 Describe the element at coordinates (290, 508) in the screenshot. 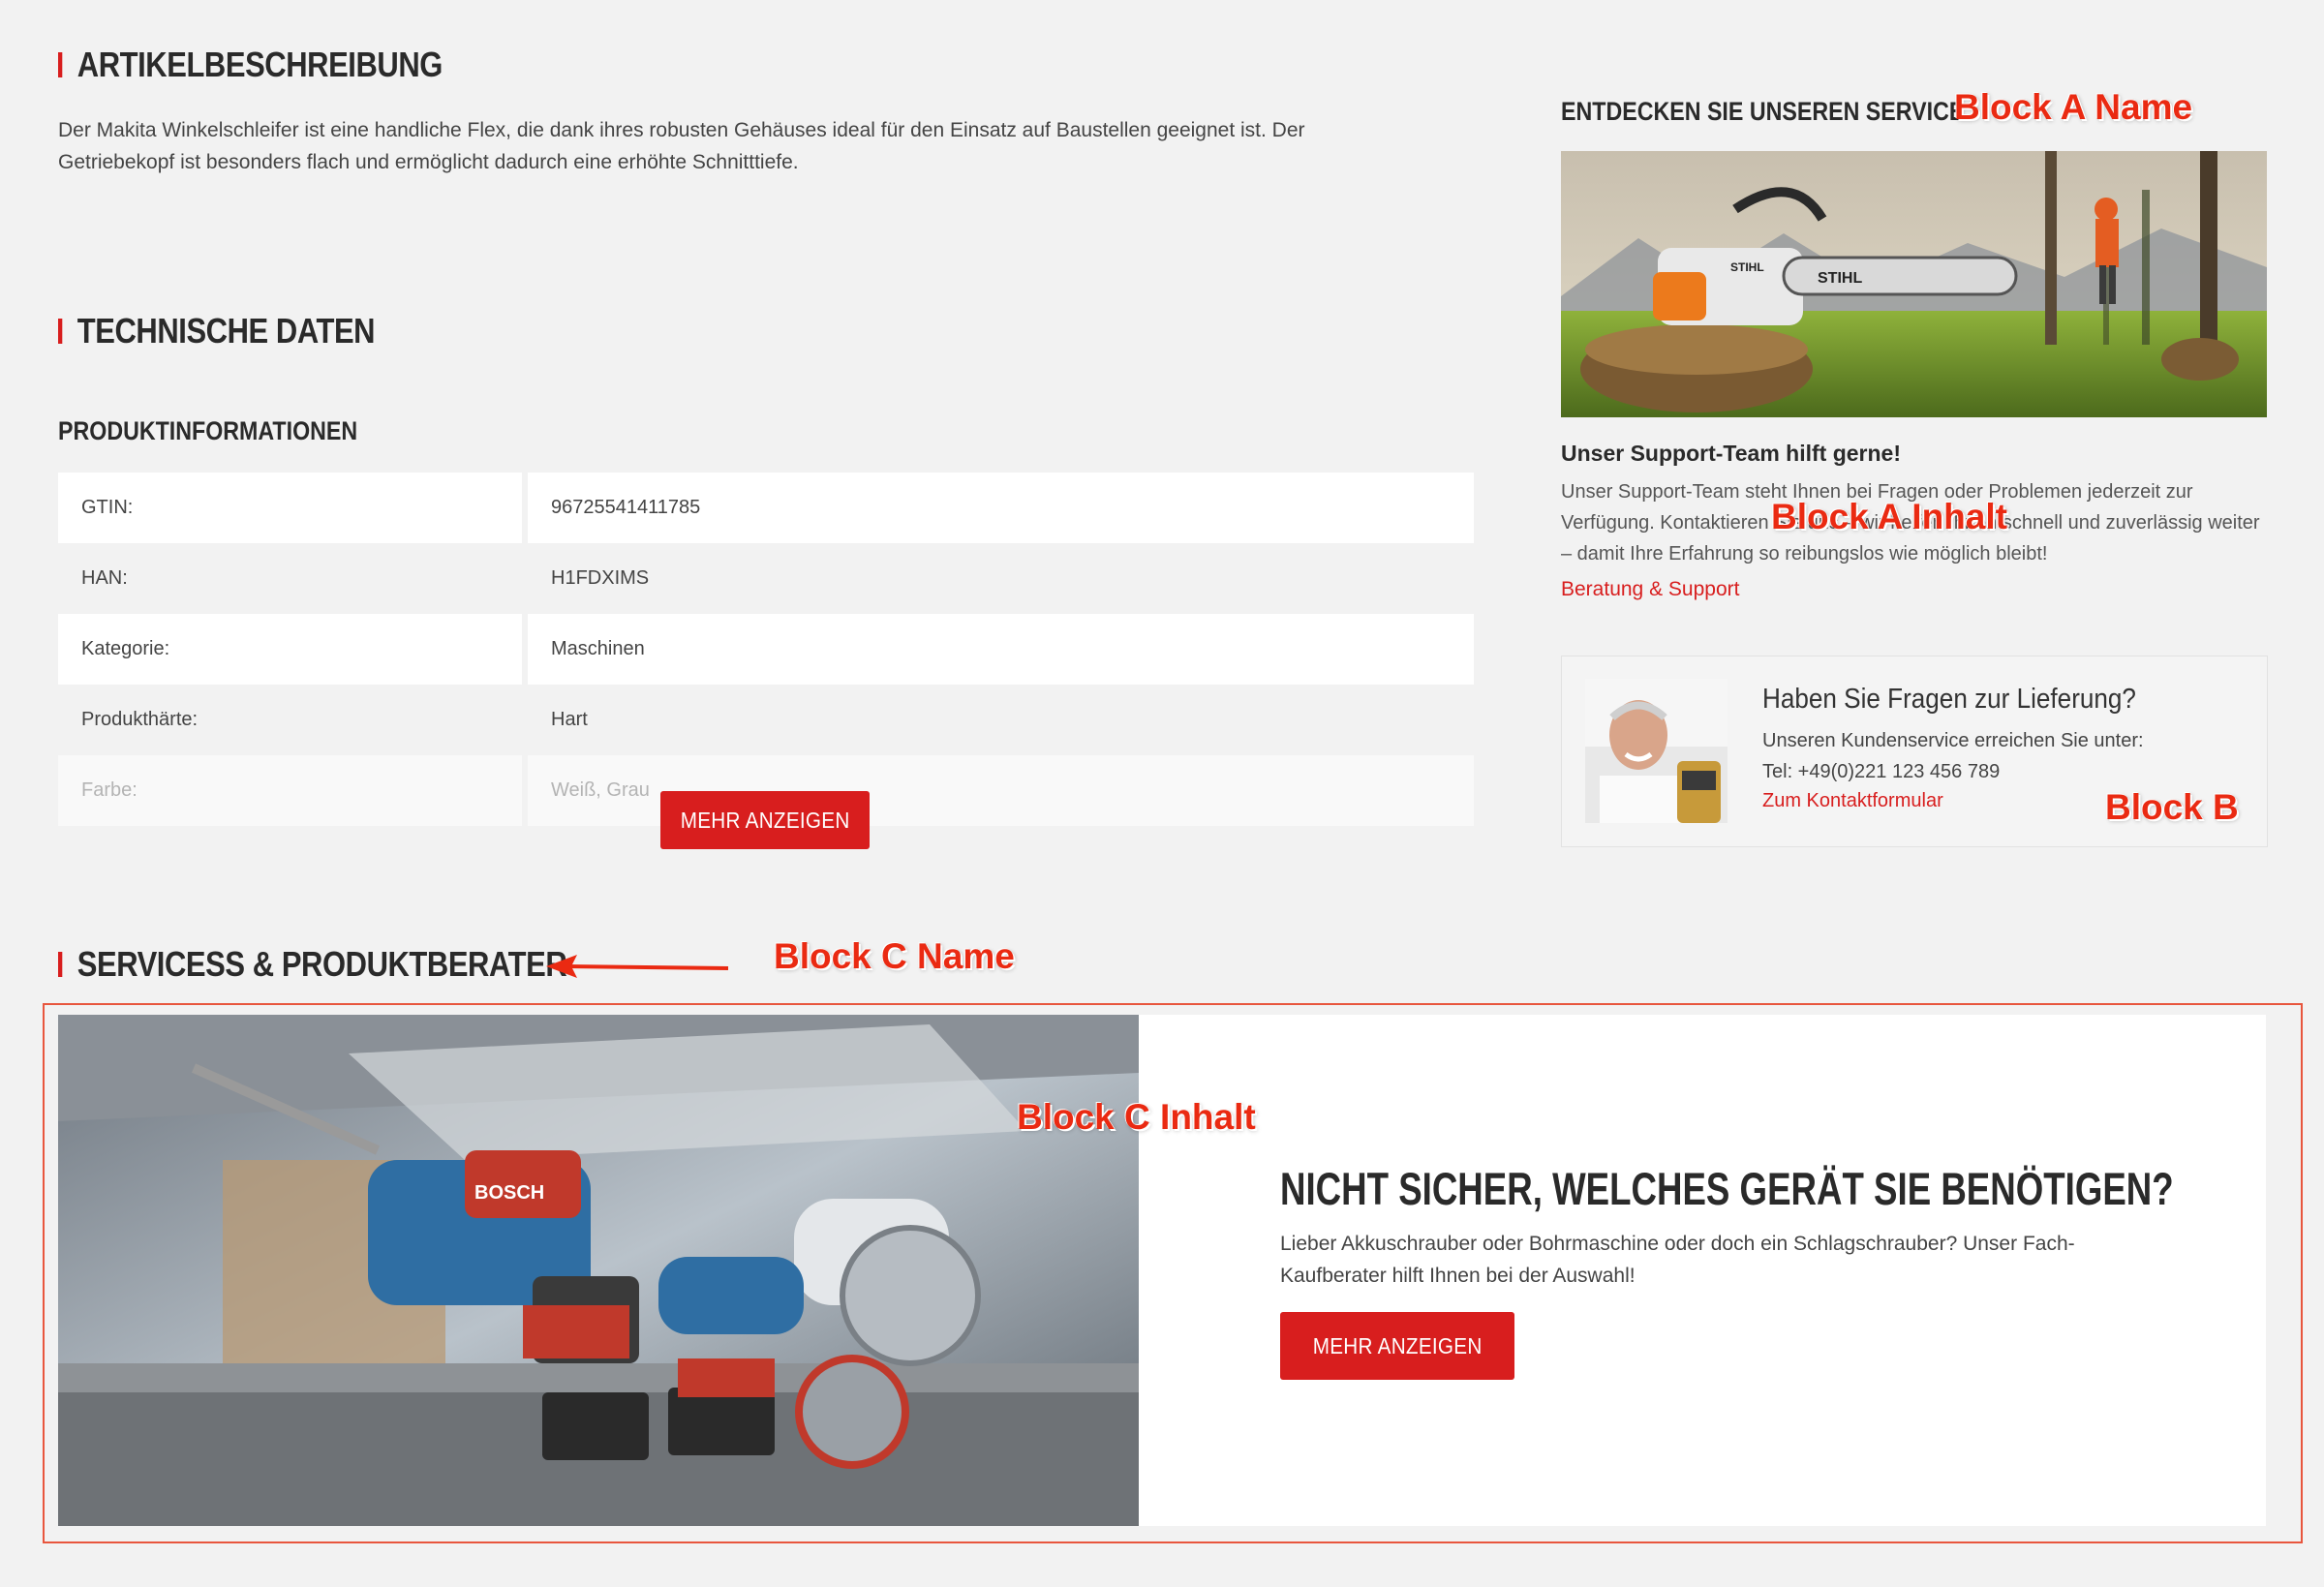

I see `spec-label: GTIN:` at that location.